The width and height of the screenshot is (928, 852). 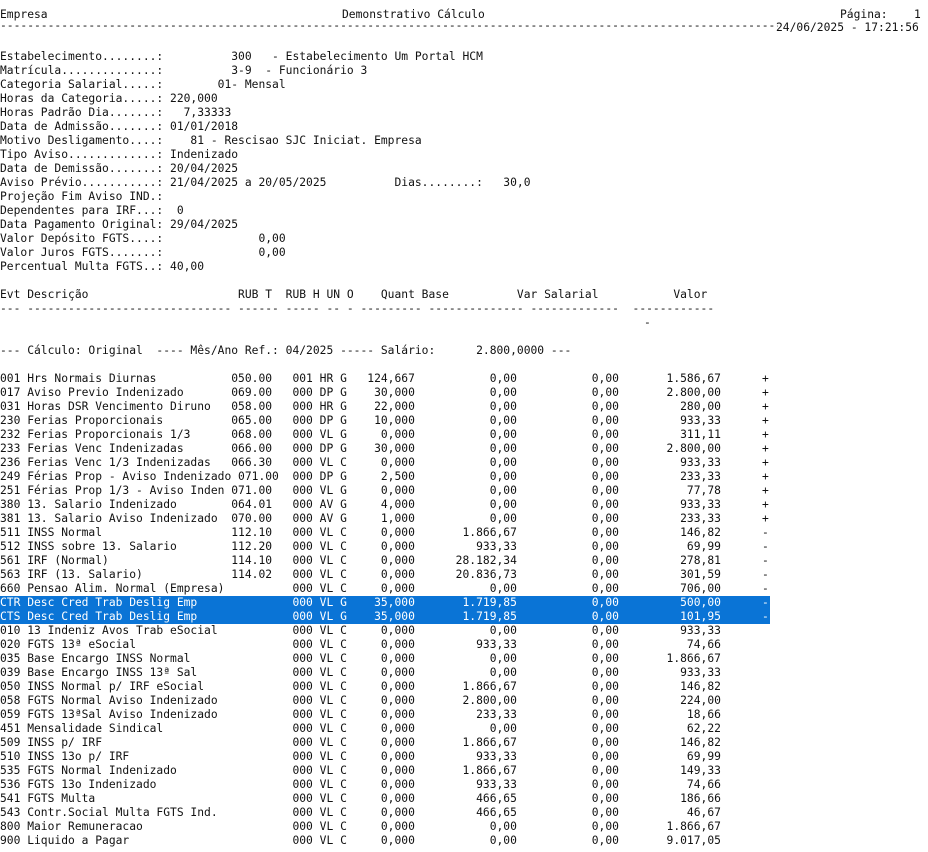 What do you see at coordinates (864, 14) in the screenshot?
I see `page-label: Página:` at bounding box center [864, 14].